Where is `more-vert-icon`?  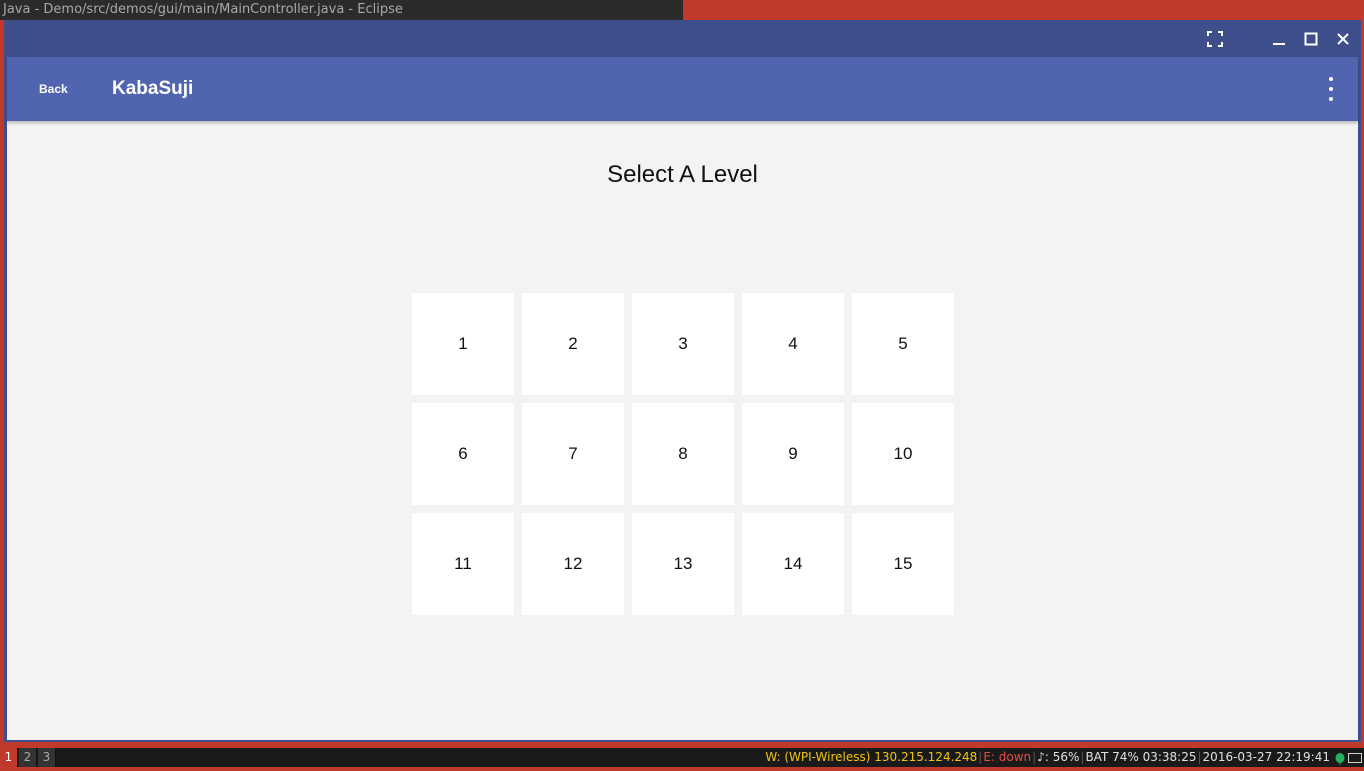
more-vert-icon is located at coordinates (1331, 89).